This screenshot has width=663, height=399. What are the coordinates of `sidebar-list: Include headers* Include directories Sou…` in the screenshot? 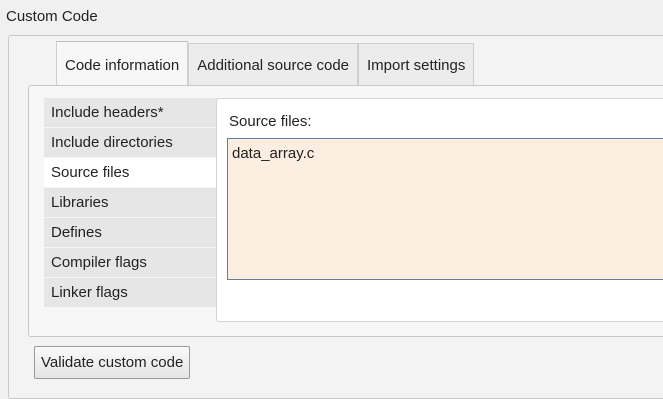 It's located at (134, 203).